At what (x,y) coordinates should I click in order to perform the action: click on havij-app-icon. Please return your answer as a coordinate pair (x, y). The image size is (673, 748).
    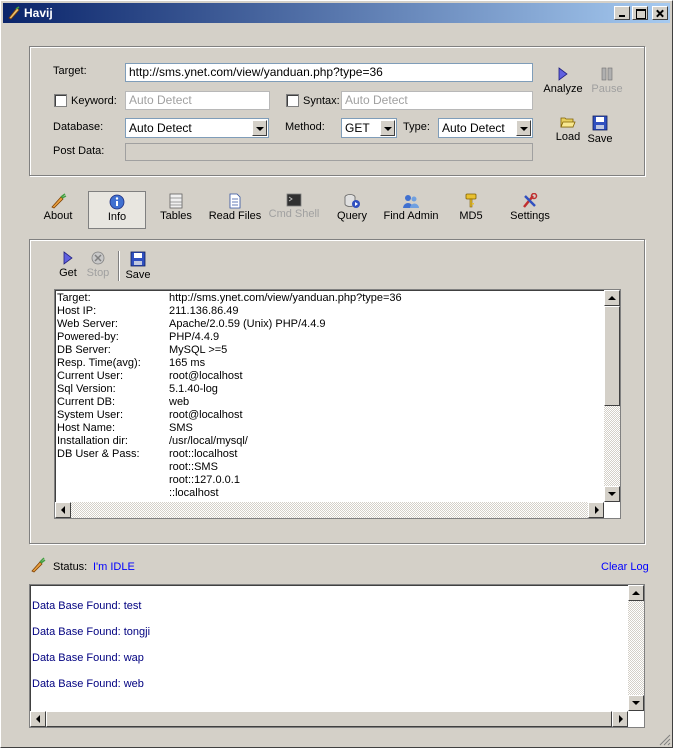
    Looking at the image, I should click on (14, 13).